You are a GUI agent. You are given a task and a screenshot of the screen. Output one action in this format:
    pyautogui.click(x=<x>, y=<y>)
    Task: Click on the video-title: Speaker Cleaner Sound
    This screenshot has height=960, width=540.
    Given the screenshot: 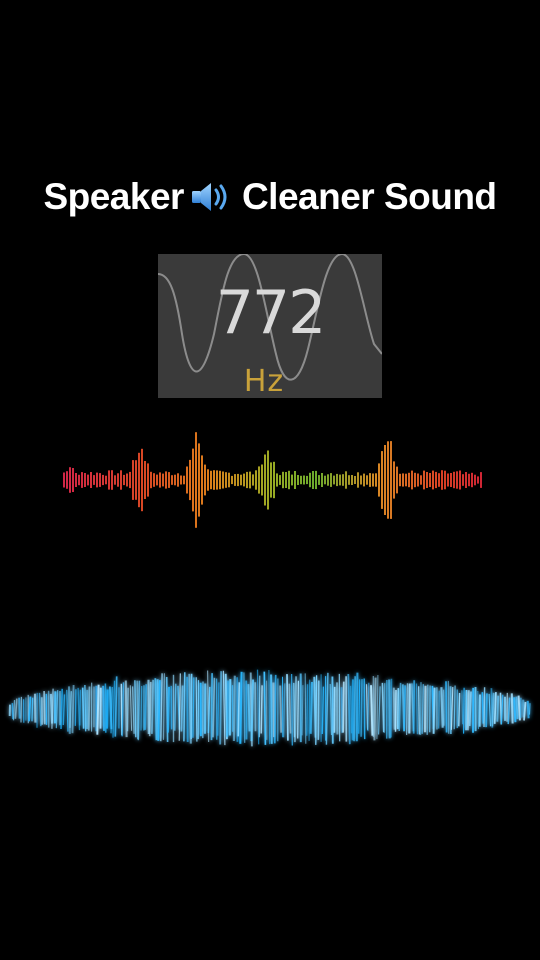 What is the action you would take?
    pyautogui.click(x=270, y=197)
    